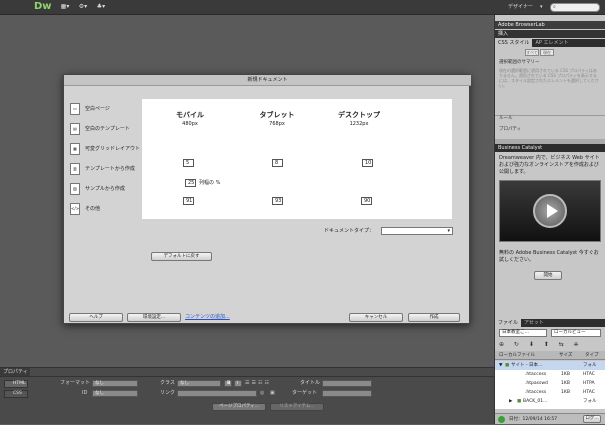 The width and height of the screenshot is (605, 425). Describe the element at coordinates (105, 189) in the screenshot. I see `category-label: サンプルから作成` at that location.